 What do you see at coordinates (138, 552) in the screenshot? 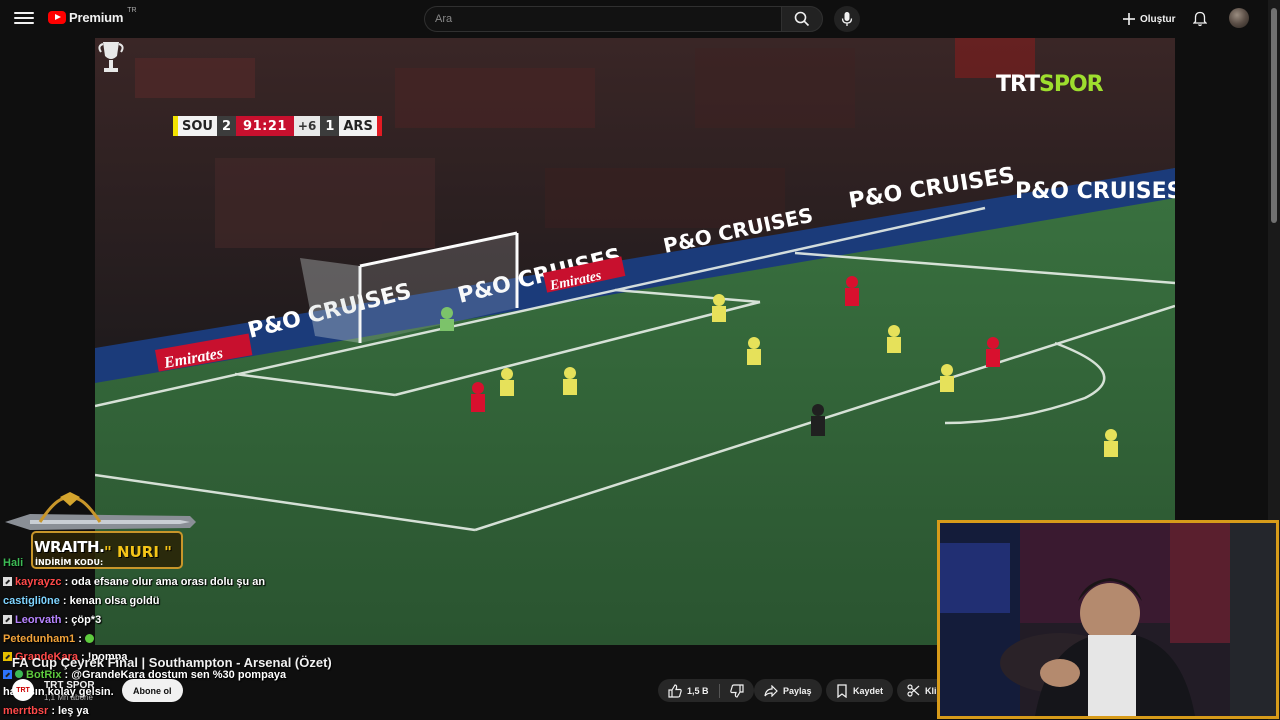
I see `sponsor-code: " NURI "` at bounding box center [138, 552].